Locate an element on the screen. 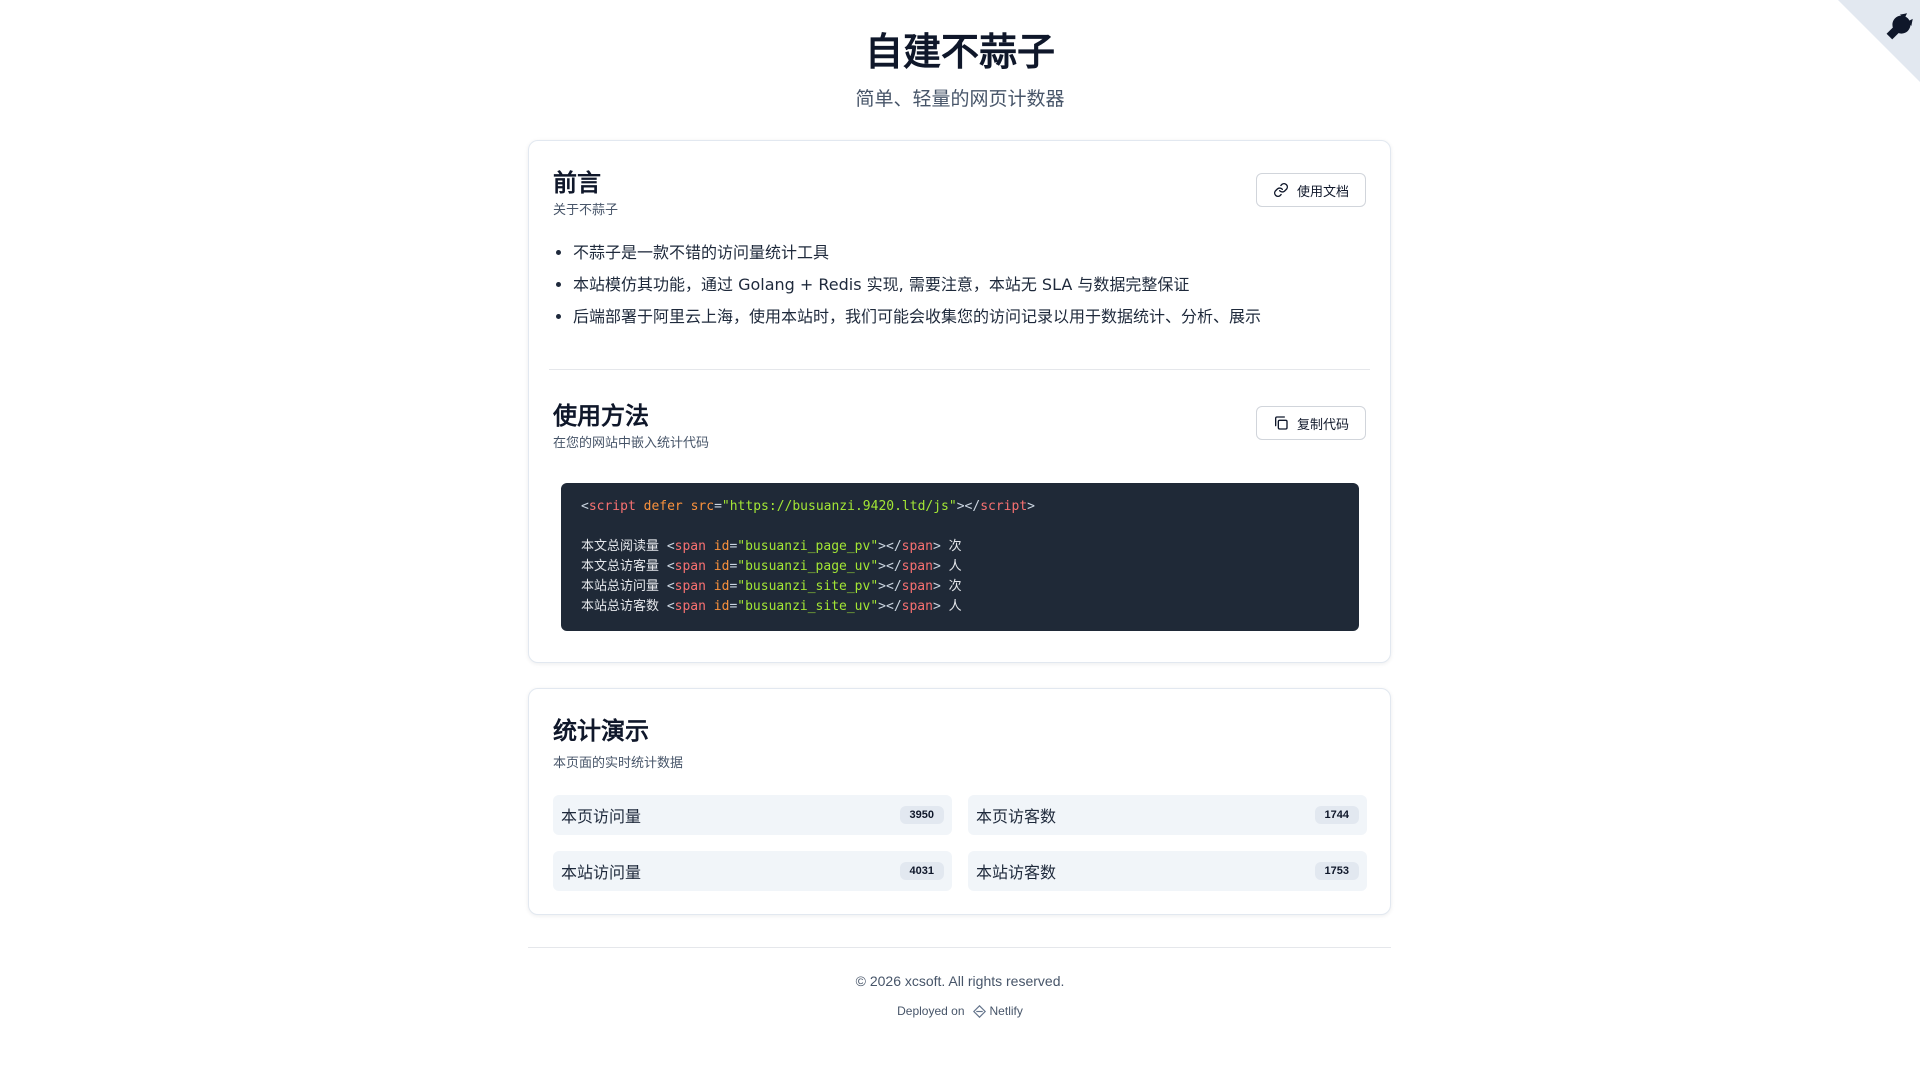 Image resolution: width=1920 pixels, height=1080 pixels. stat-page-pv: 本页访问量 3950 is located at coordinates (752, 815).